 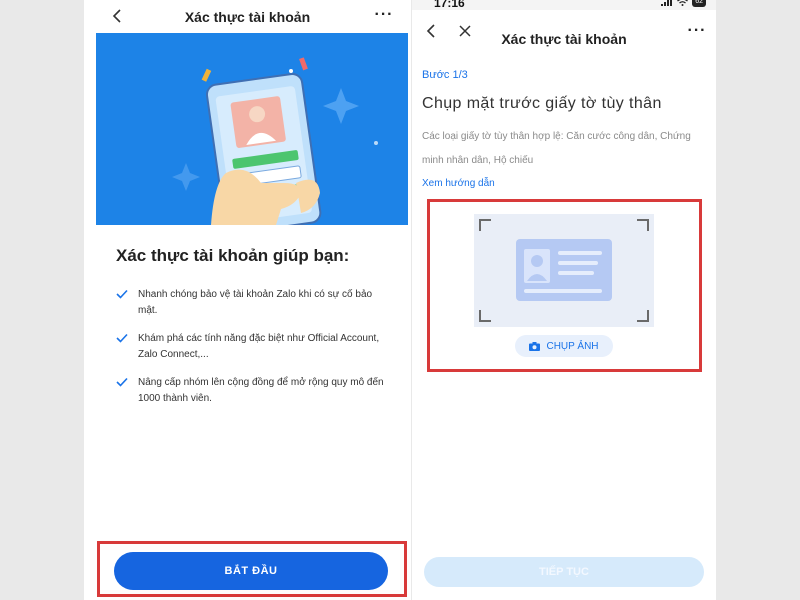 I want to click on left-header-title: Xác thực tài khoản, so click(x=247, y=16).